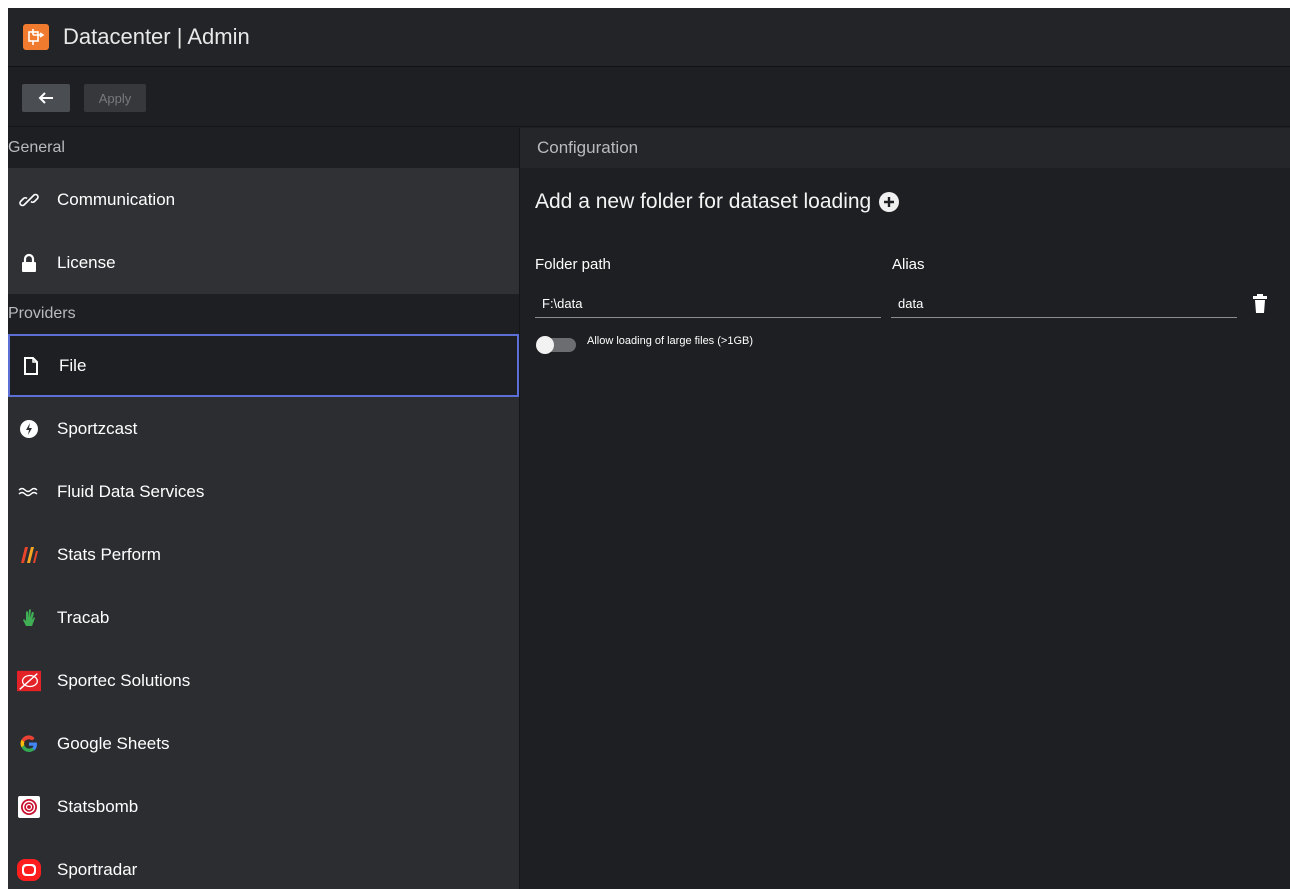 The height and width of the screenshot is (889, 1290). What do you see at coordinates (29, 200) in the screenshot?
I see `link-icon` at bounding box center [29, 200].